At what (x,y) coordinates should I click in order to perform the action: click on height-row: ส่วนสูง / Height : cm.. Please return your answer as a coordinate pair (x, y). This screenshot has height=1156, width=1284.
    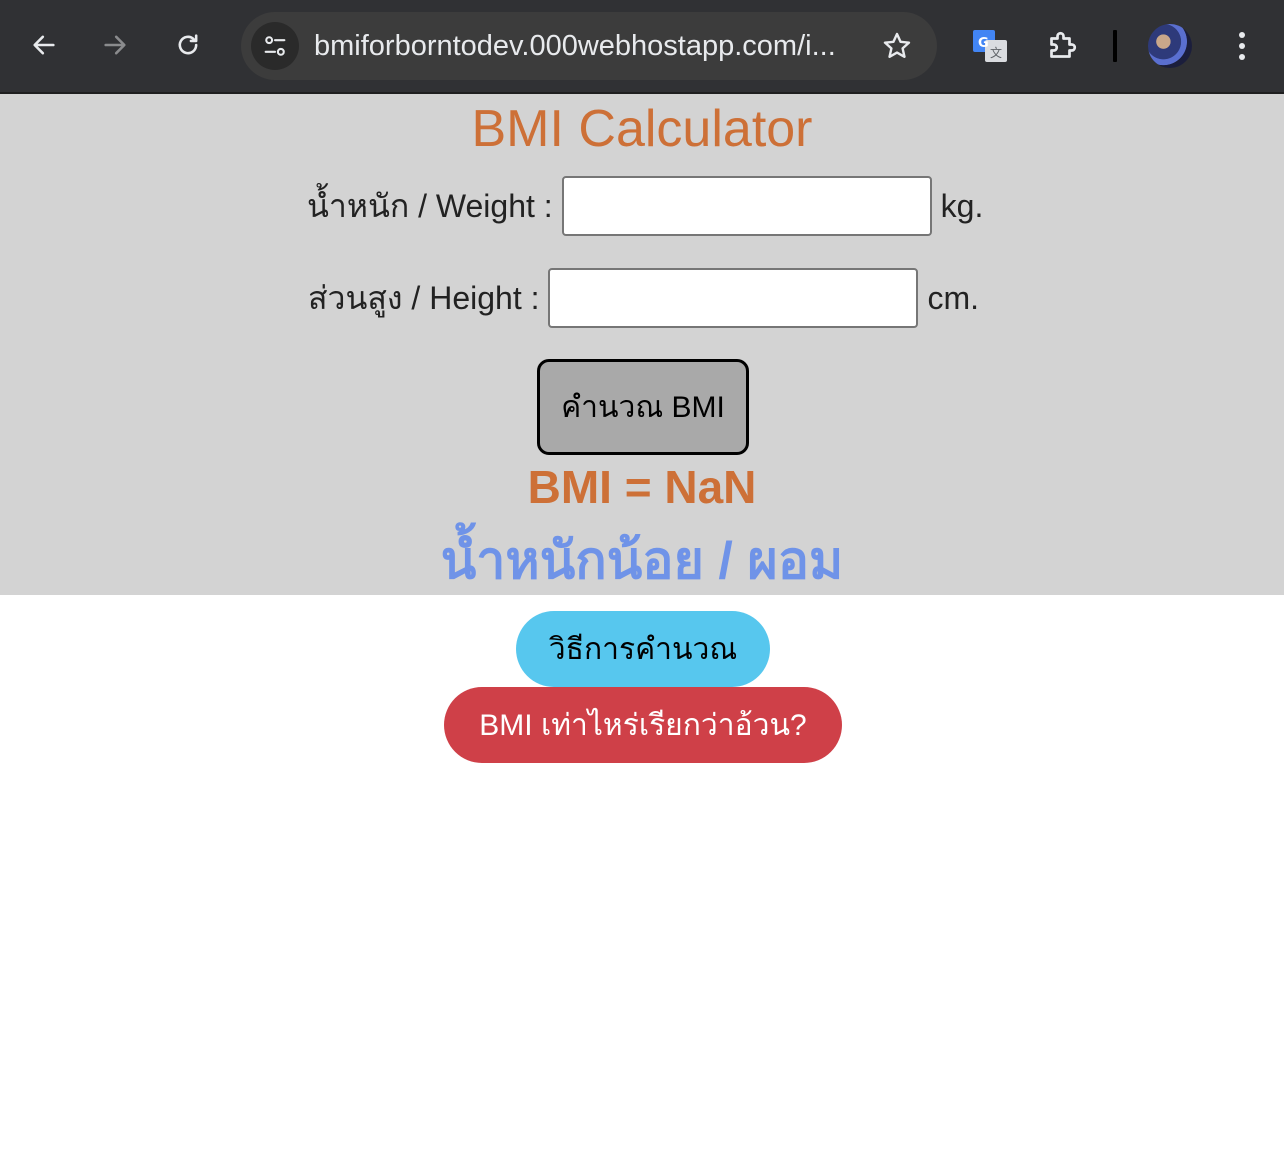
    Looking at the image, I should click on (643, 298).